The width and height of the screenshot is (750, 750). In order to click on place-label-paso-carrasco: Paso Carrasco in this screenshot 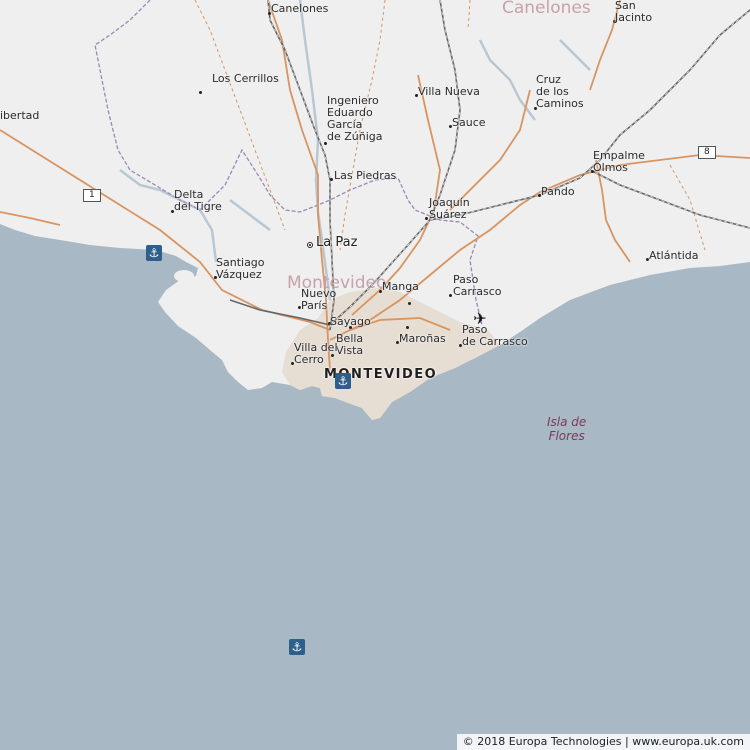, I will do `click(477, 286)`.